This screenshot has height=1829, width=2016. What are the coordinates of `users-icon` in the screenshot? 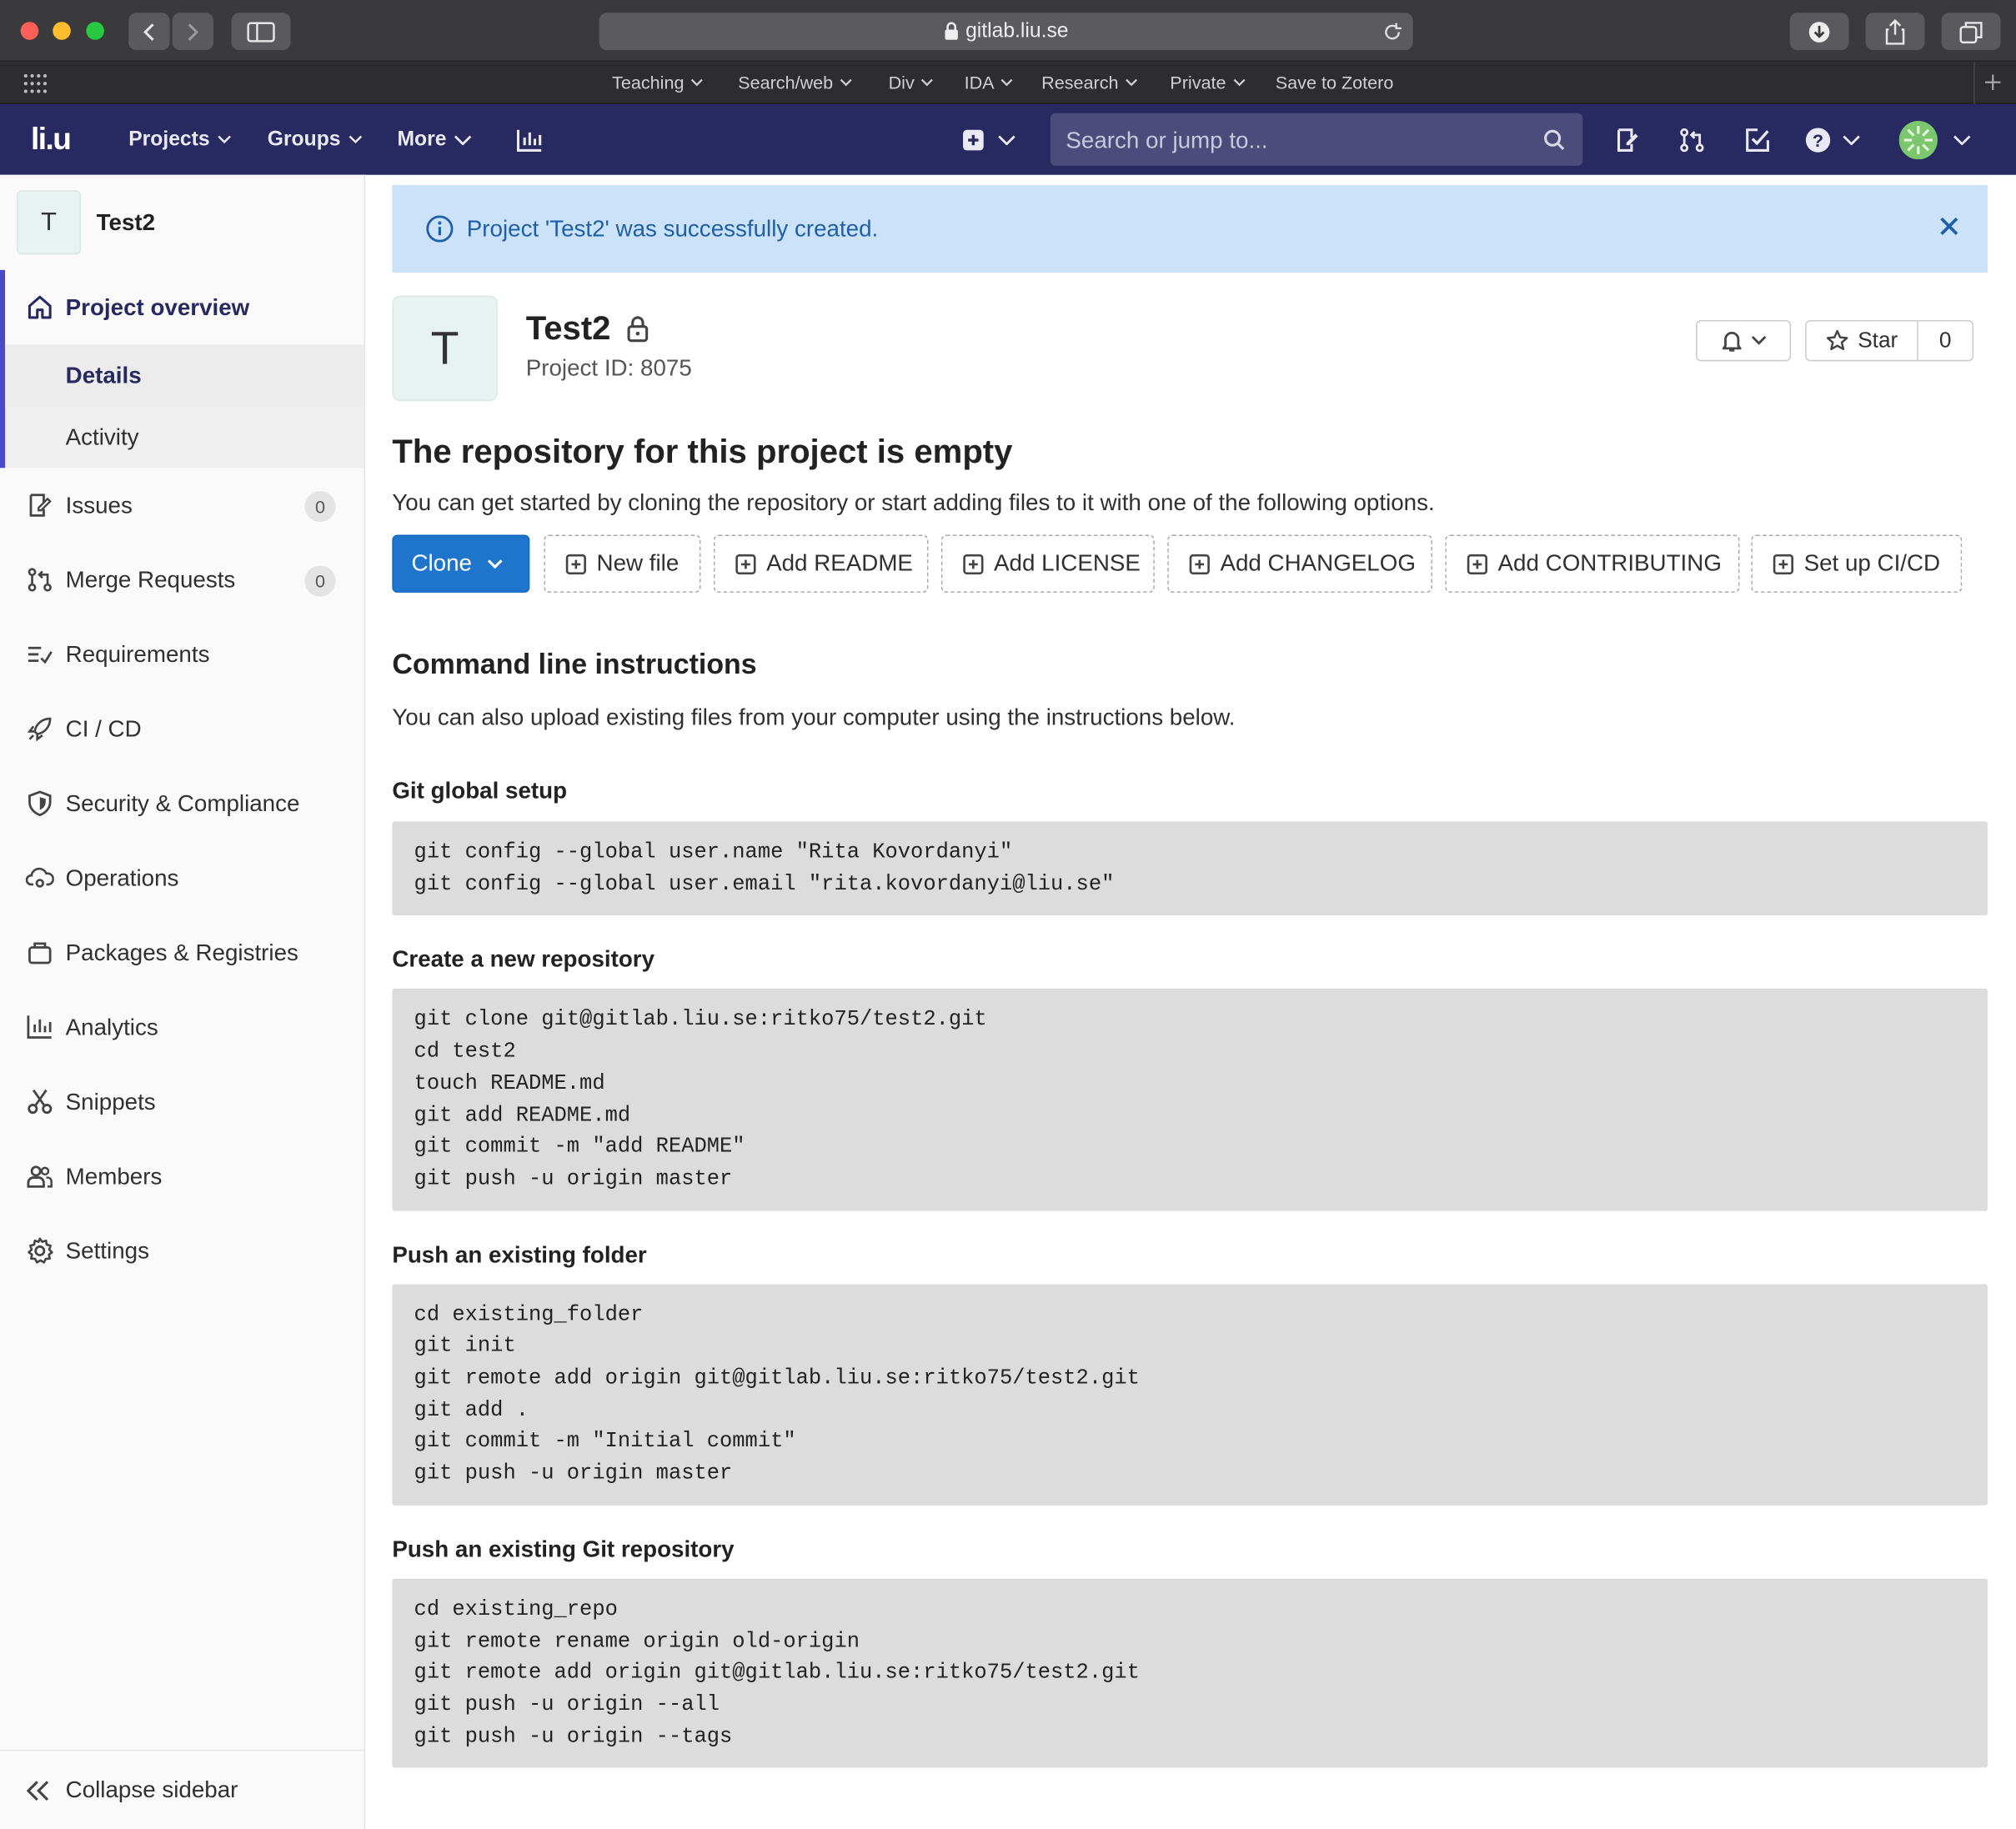 It's located at (40, 1176).